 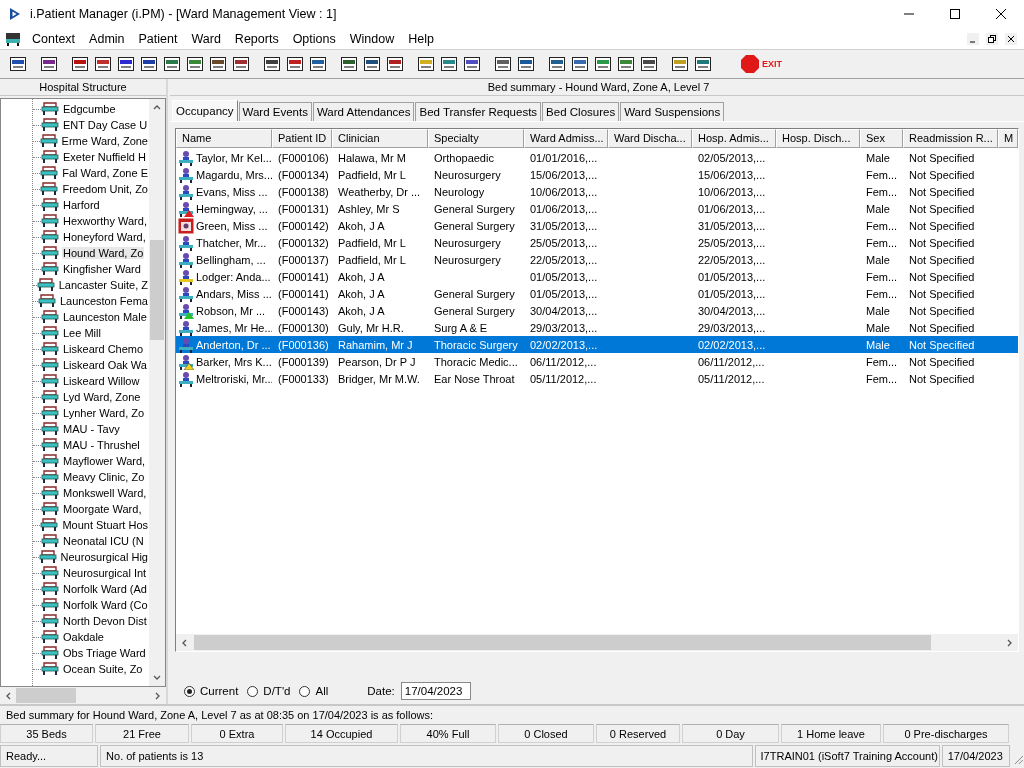 I want to click on restore-icon, so click(x=992, y=38).